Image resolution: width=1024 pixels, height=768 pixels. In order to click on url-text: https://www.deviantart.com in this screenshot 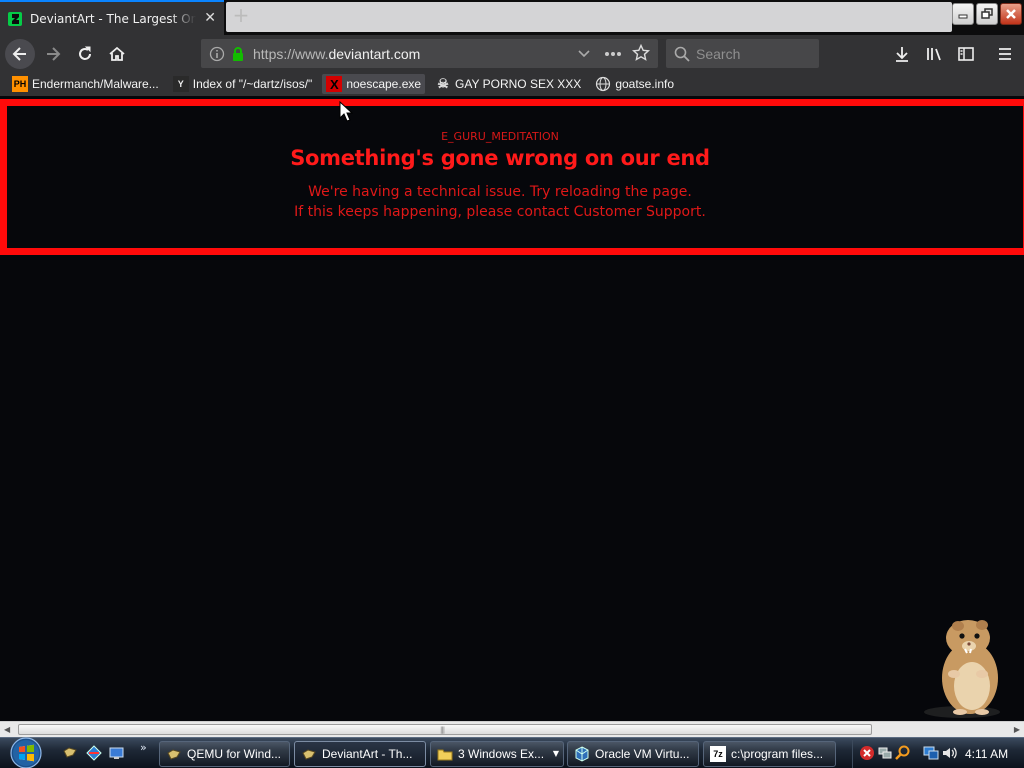, I will do `click(336, 54)`.